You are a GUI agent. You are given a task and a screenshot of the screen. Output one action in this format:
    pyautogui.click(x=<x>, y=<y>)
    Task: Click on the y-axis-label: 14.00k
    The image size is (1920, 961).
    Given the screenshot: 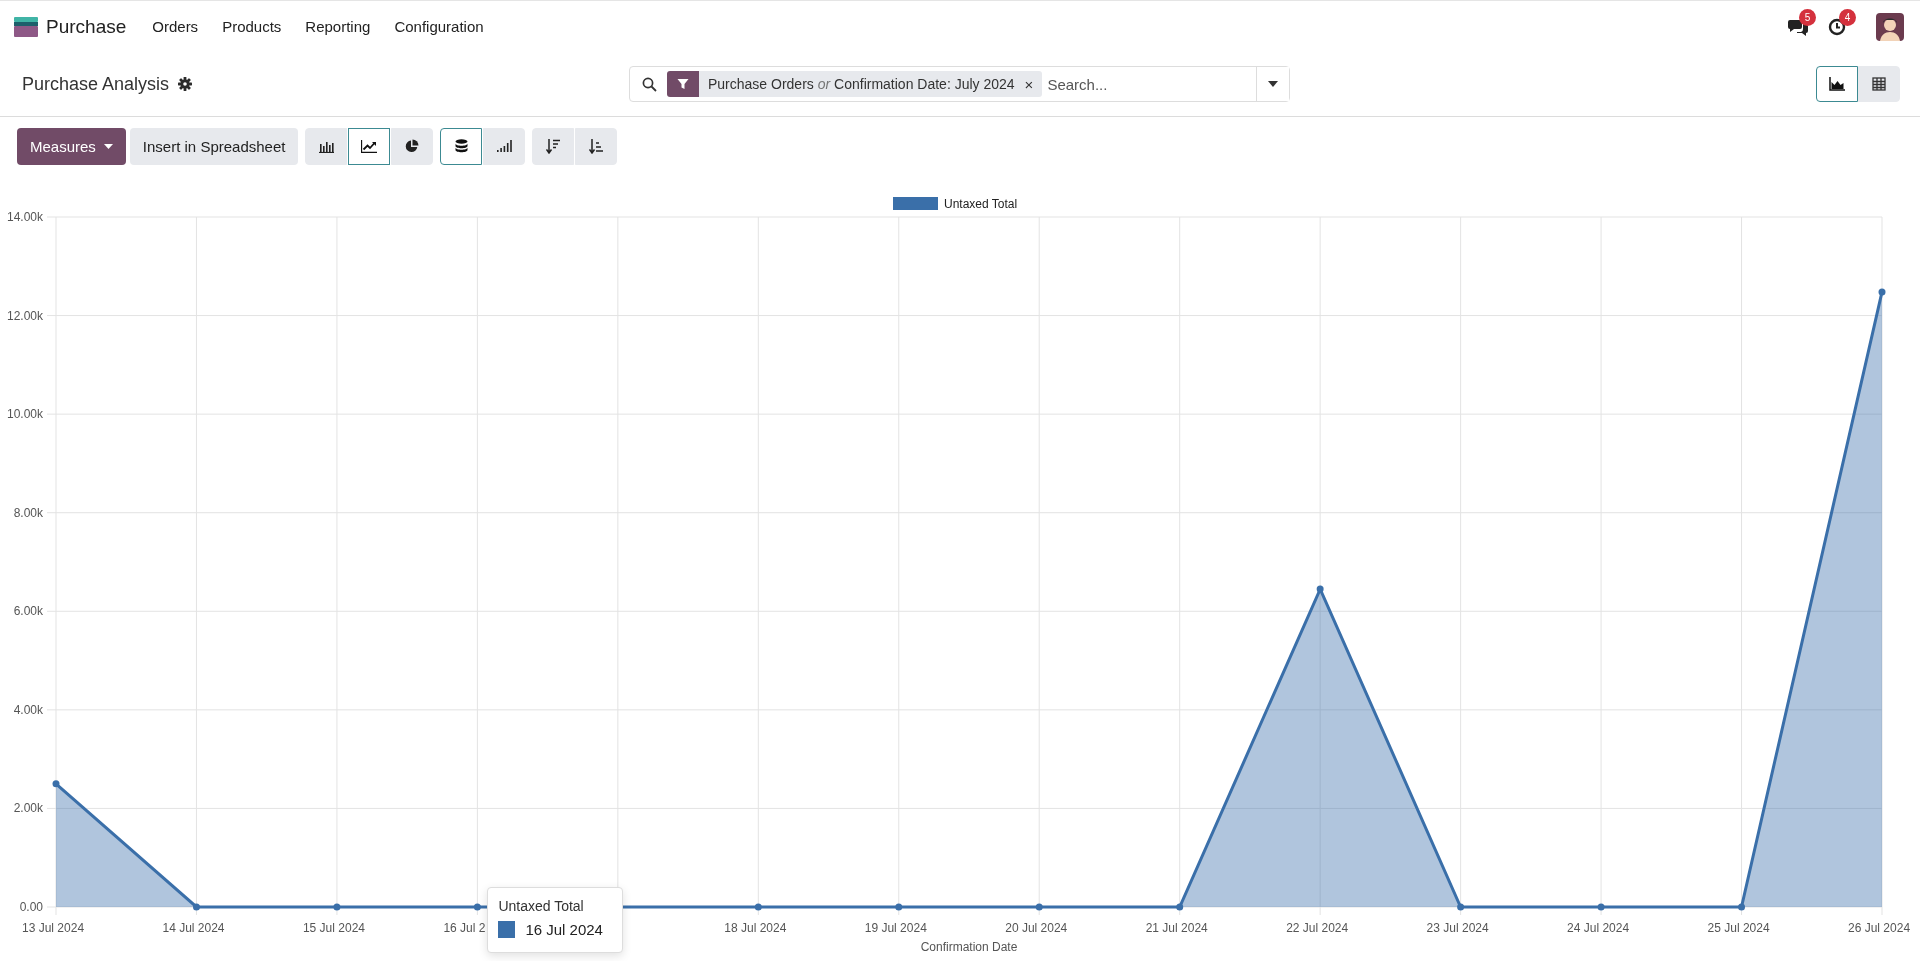 What is the action you would take?
    pyautogui.click(x=24, y=217)
    